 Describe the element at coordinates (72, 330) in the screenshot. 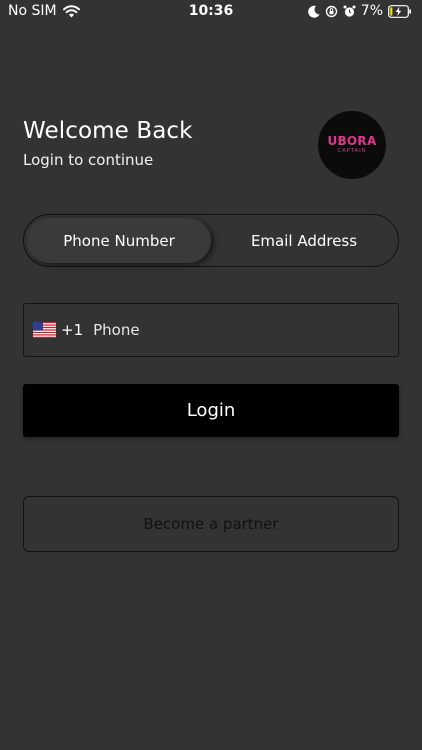

I see `country-dial-code: +1` at that location.